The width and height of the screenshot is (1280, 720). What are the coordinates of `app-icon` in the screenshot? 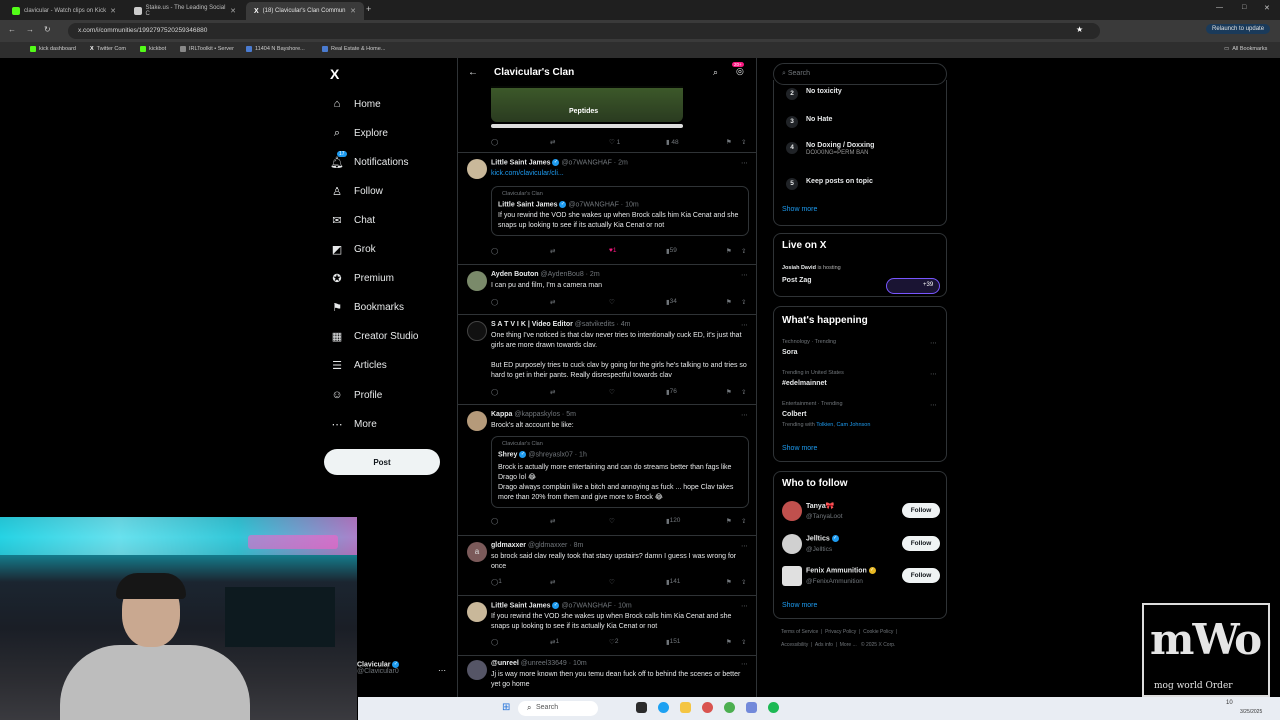 It's located at (707, 707).